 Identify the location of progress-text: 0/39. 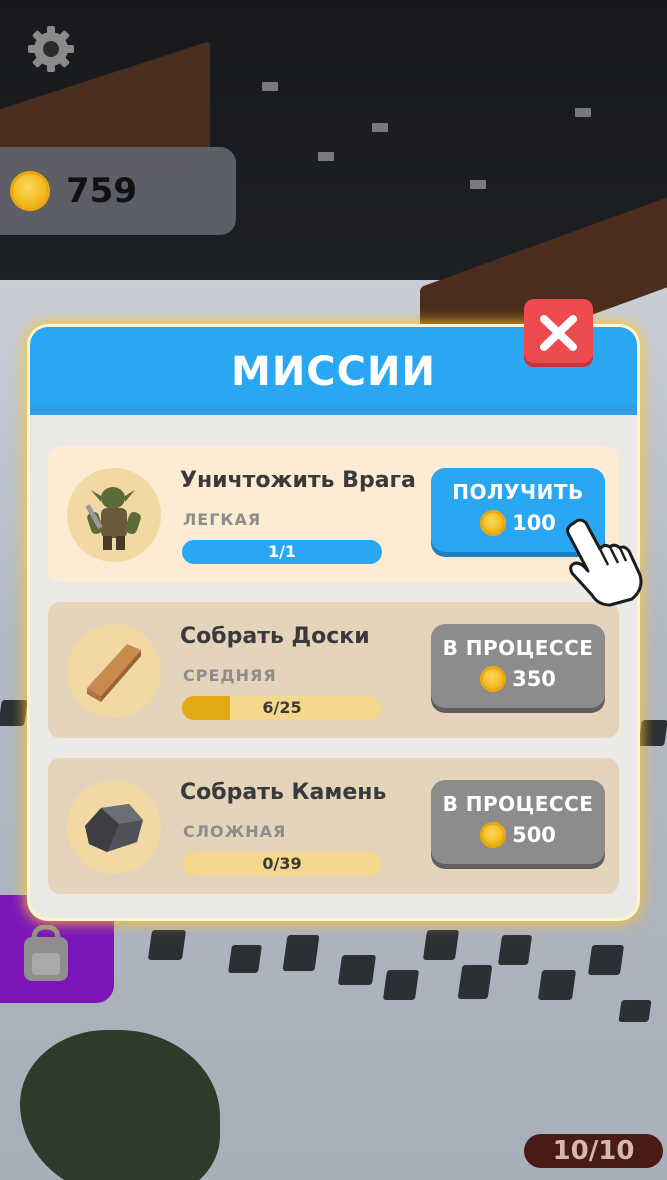
(282, 863).